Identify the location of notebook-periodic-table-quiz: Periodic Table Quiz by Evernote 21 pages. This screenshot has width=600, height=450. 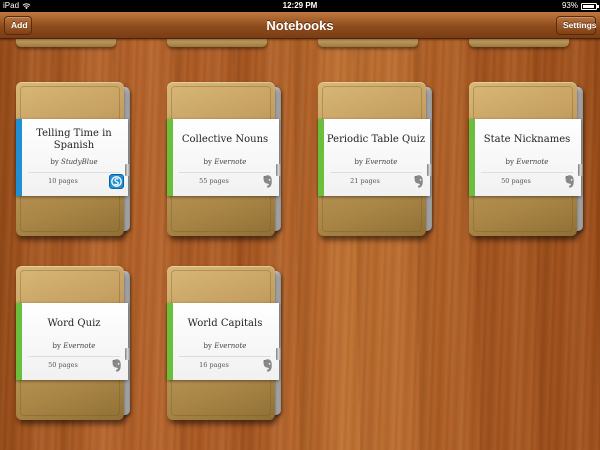
(377, 159).